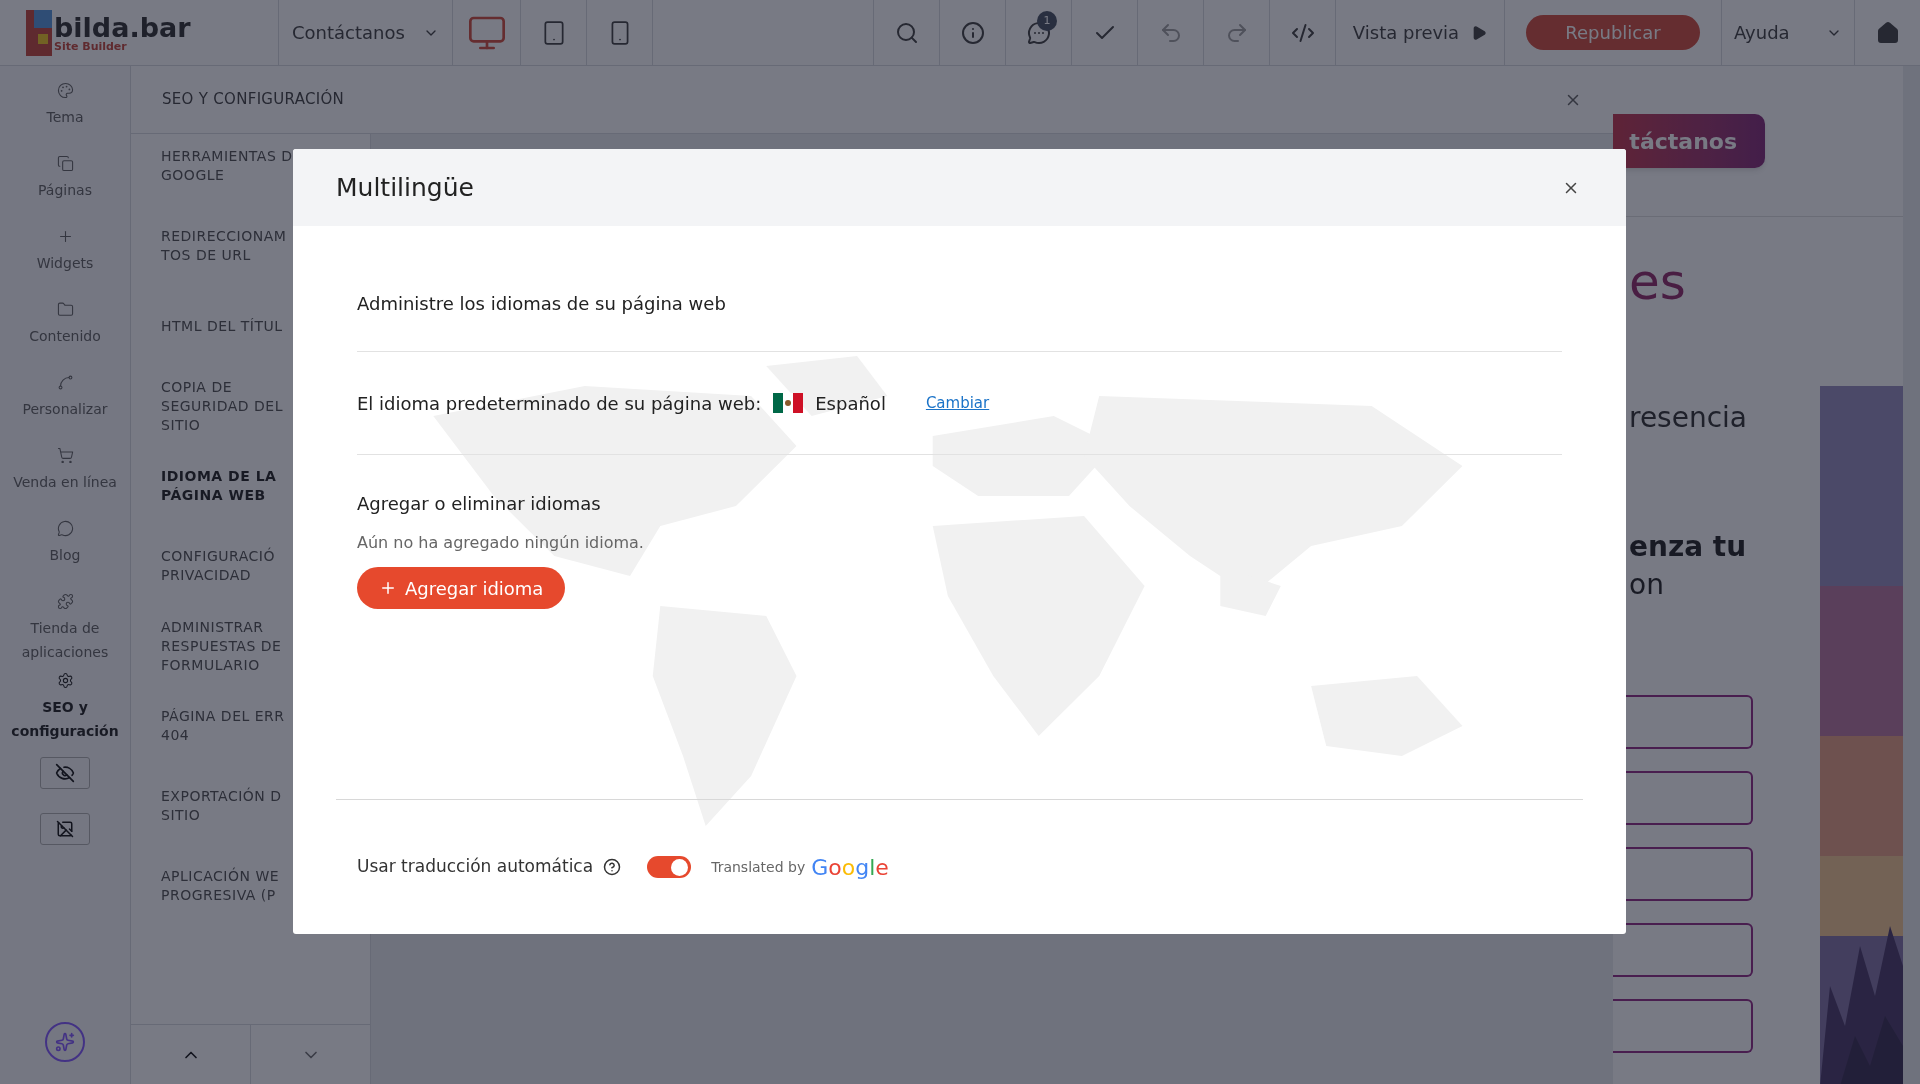 The width and height of the screenshot is (1920, 1084). Describe the element at coordinates (1787, 32) in the screenshot. I see `help-dropdown: Ayuda` at that location.